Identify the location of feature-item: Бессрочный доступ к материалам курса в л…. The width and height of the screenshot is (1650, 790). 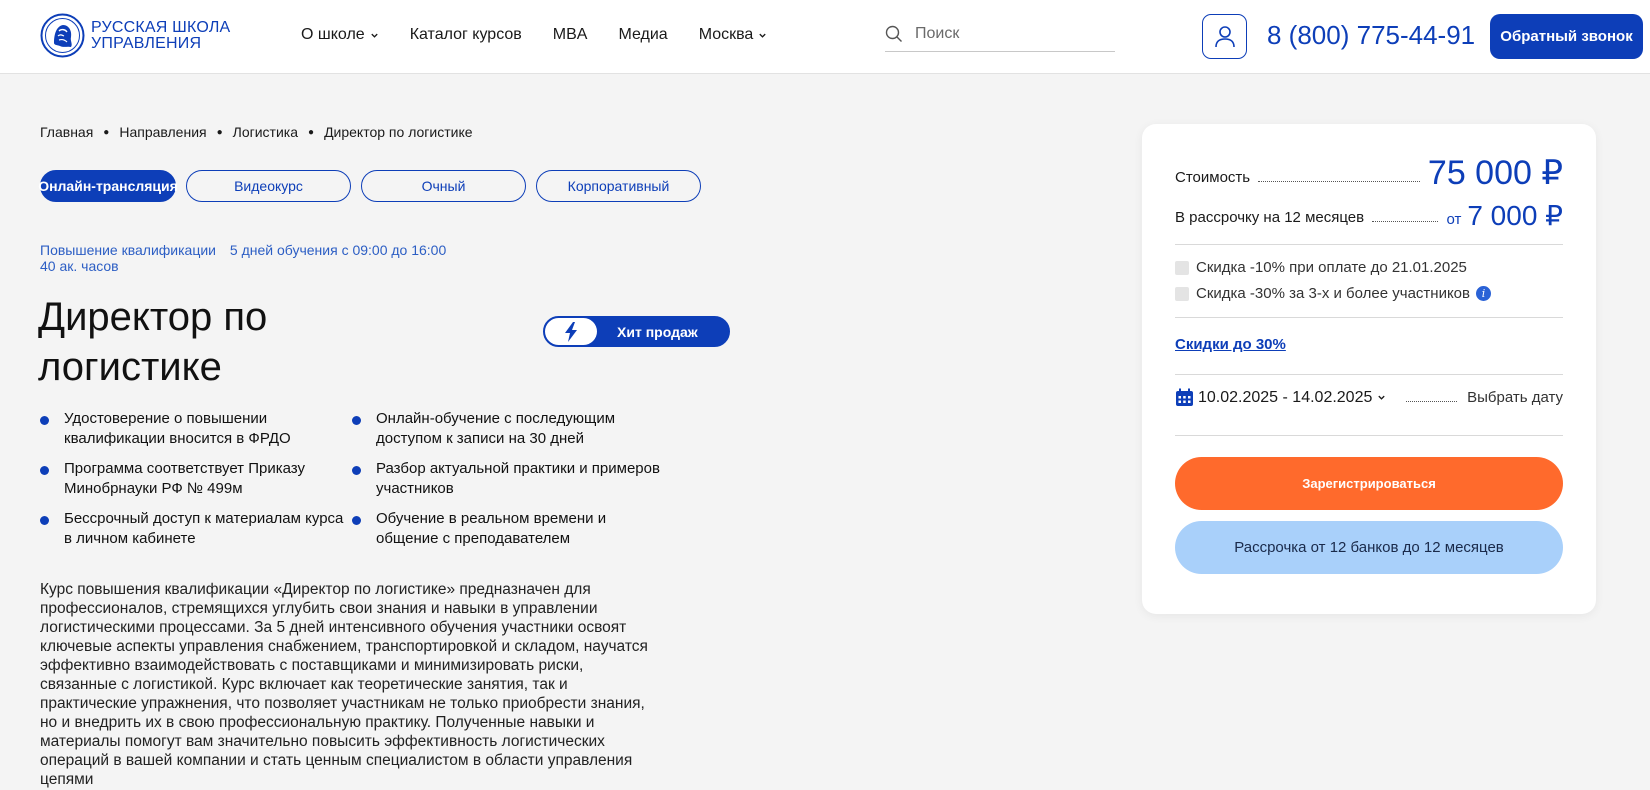
(196, 529).